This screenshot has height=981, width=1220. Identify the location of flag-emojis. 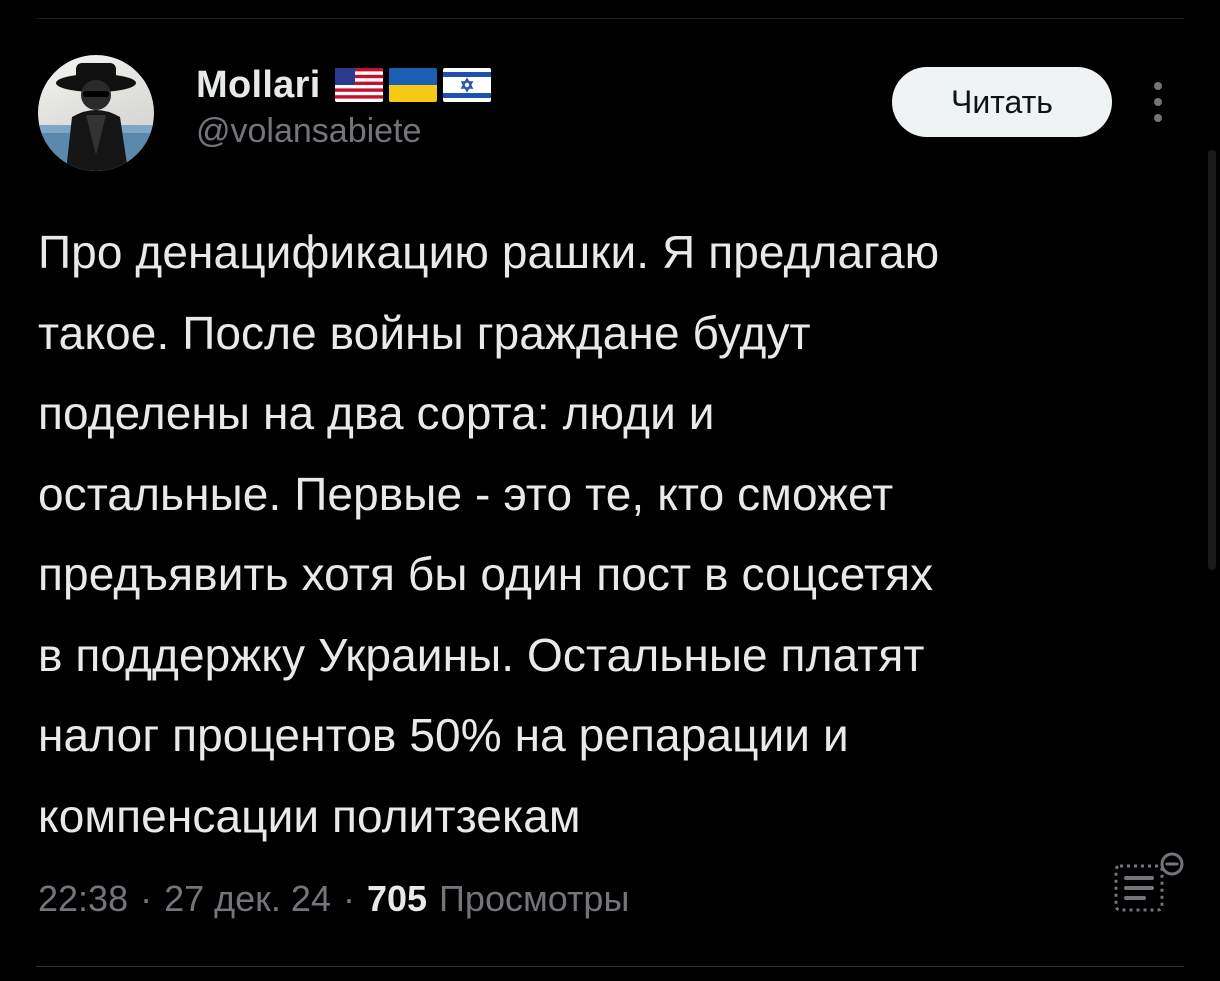
(412, 85).